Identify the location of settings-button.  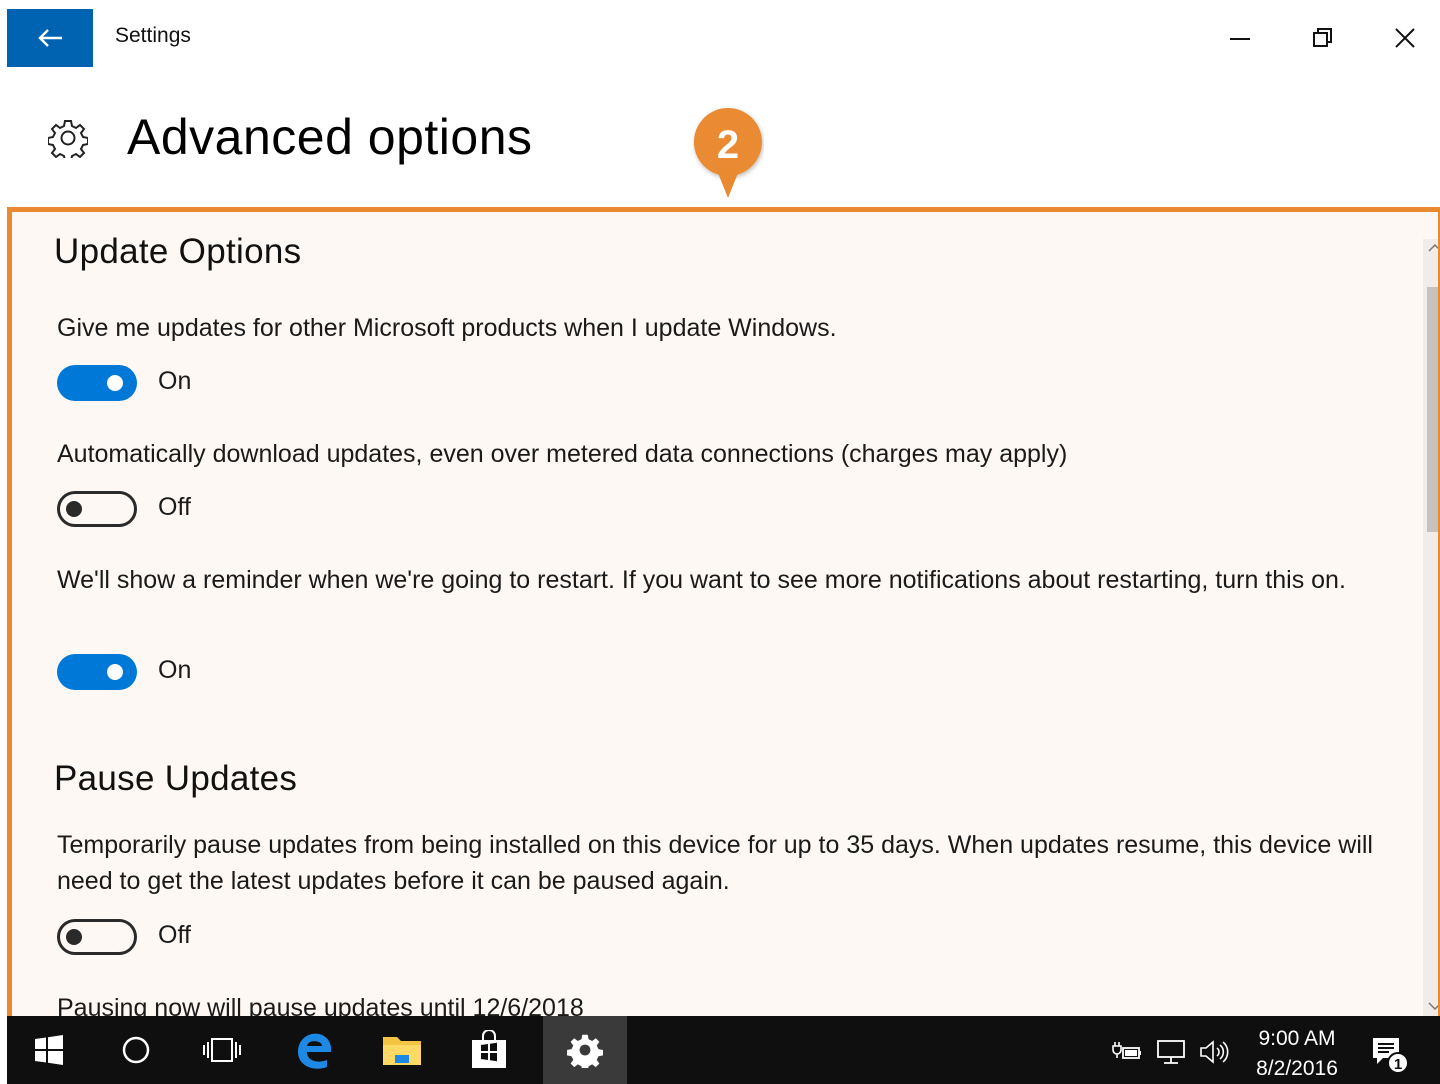
(585, 1050).